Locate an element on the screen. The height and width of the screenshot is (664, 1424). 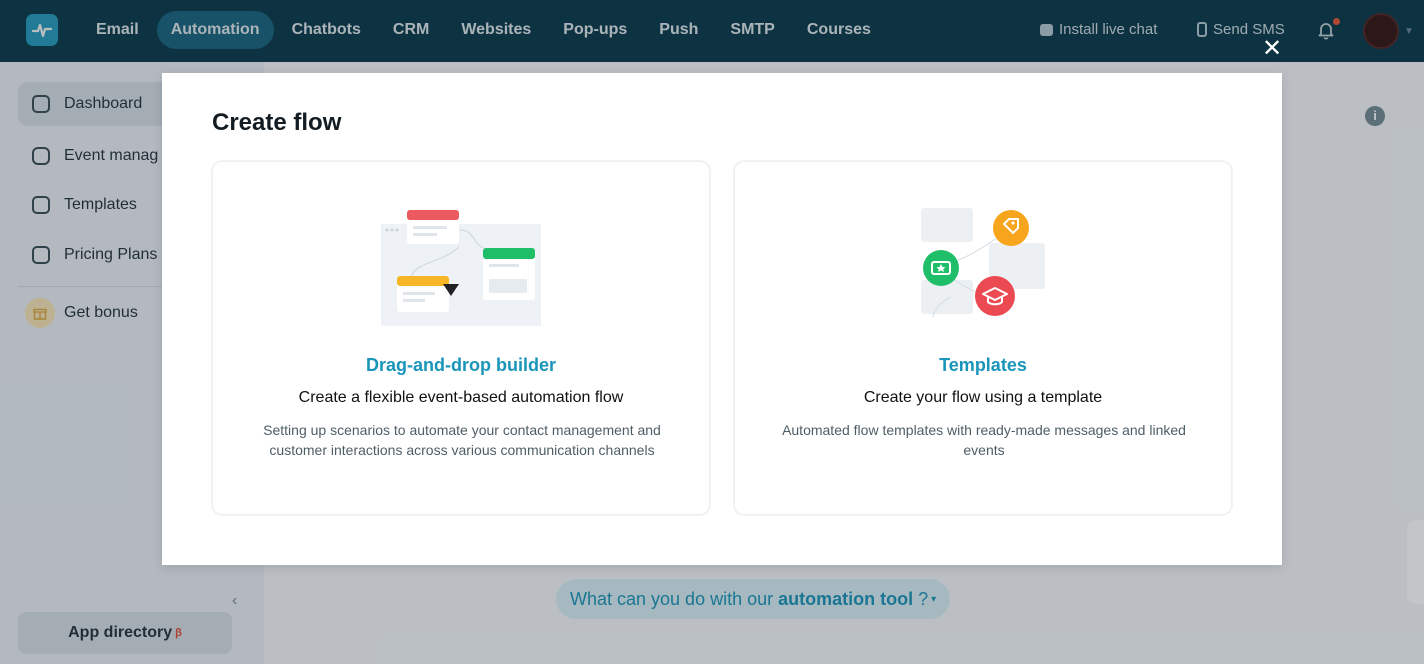
close-icon: ✕ is located at coordinates (1272, 49).